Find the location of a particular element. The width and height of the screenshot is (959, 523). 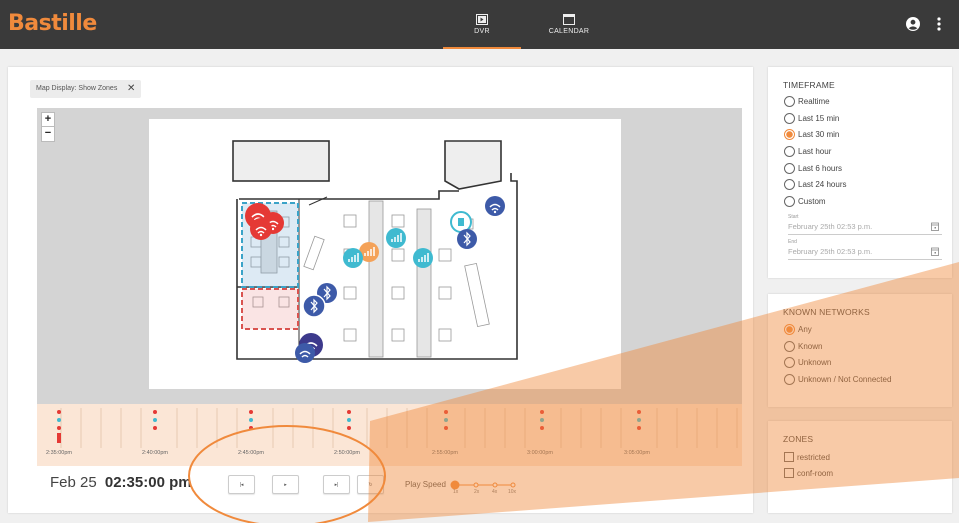

timeline-label: 3:00:00pm is located at coordinates (540, 453).